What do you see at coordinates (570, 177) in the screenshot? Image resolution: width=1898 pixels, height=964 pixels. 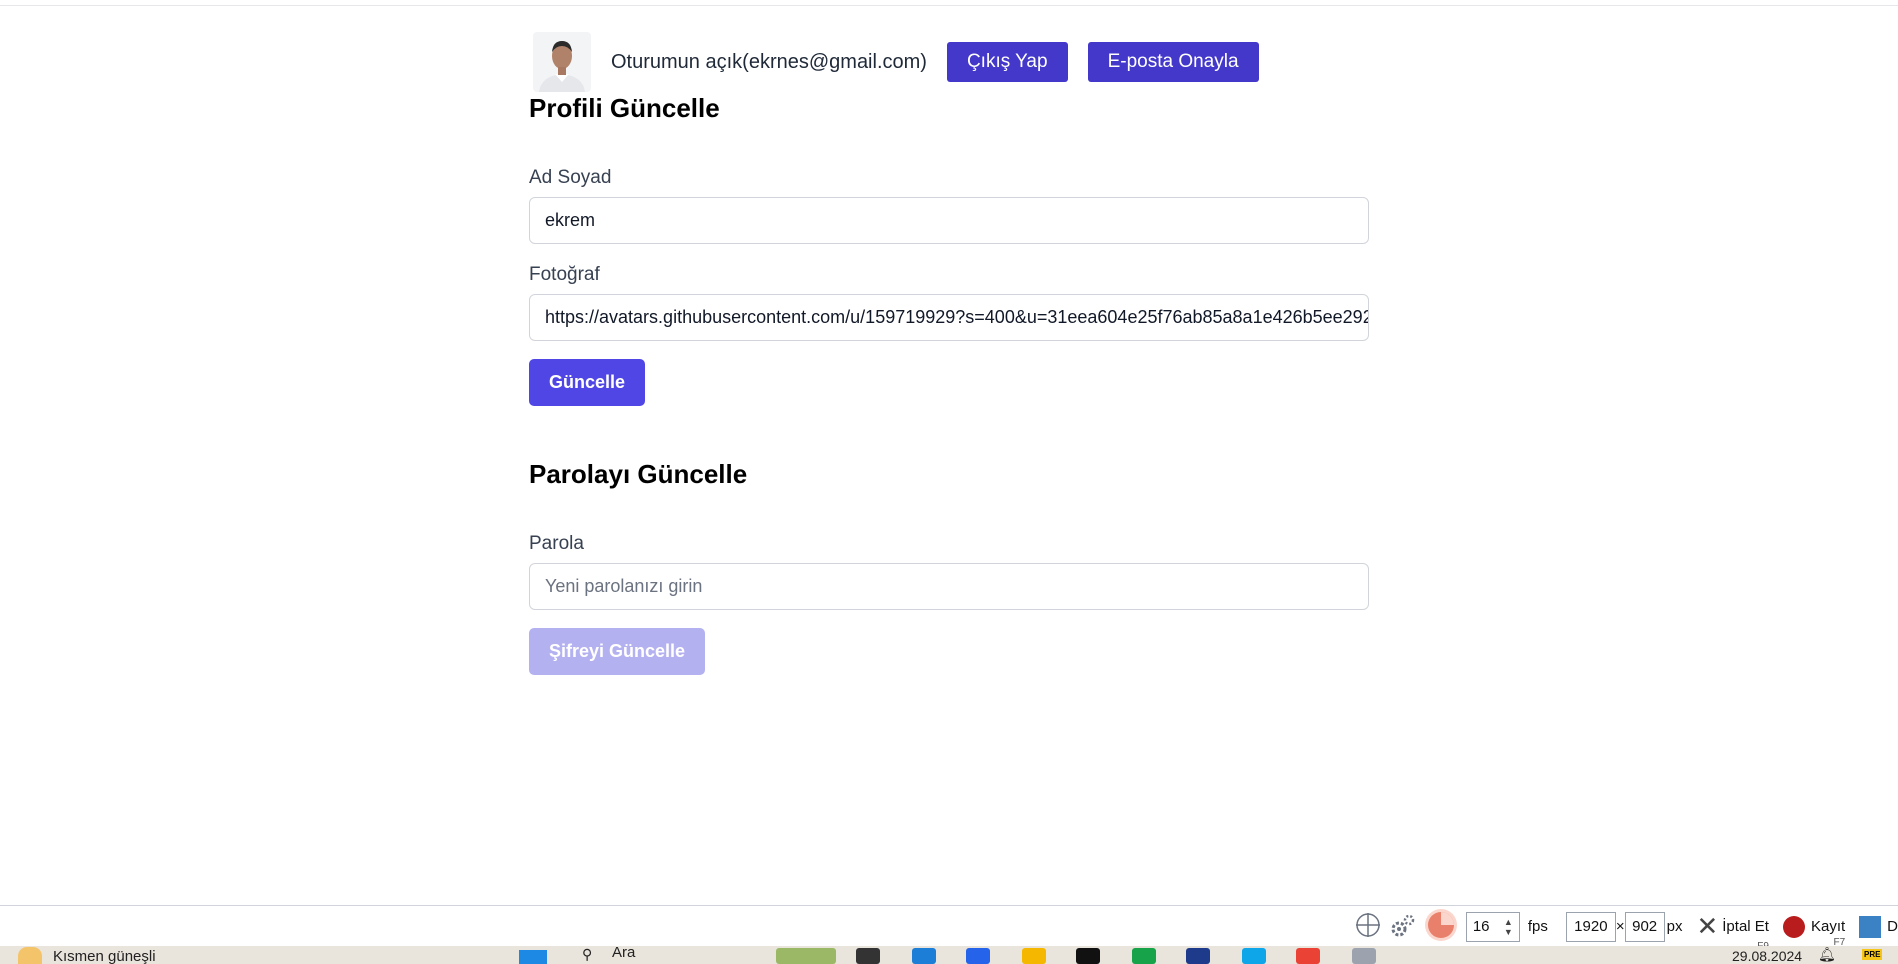 I see `name-label: Ad Soyad` at bounding box center [570, 177].